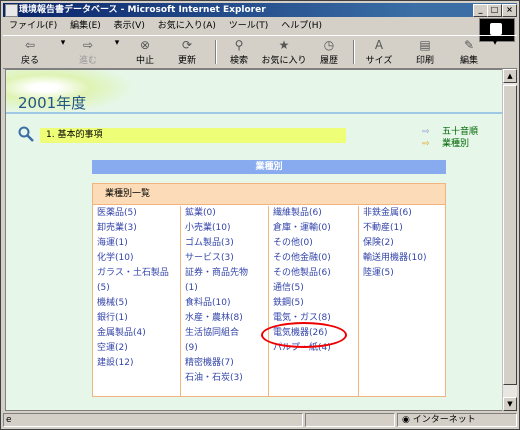 Image resolution: width=520 pixels, height=430 pixels. What do you see at coordinates (304, 335) in the screenshot?
I see `highlight-circle` at bounding box center [304, 335].